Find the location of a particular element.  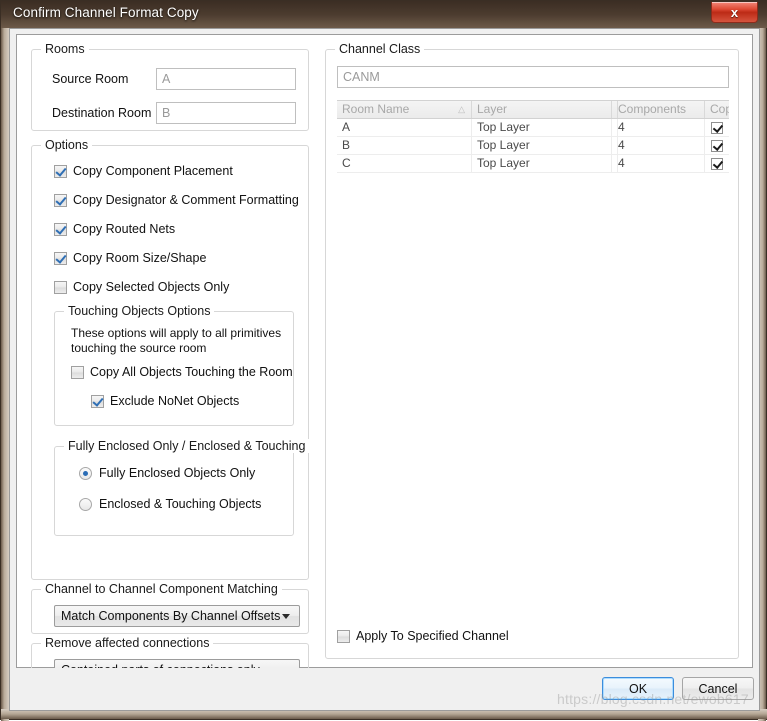

option-label: Copy Component Placement is located at coordinates (153, 171).